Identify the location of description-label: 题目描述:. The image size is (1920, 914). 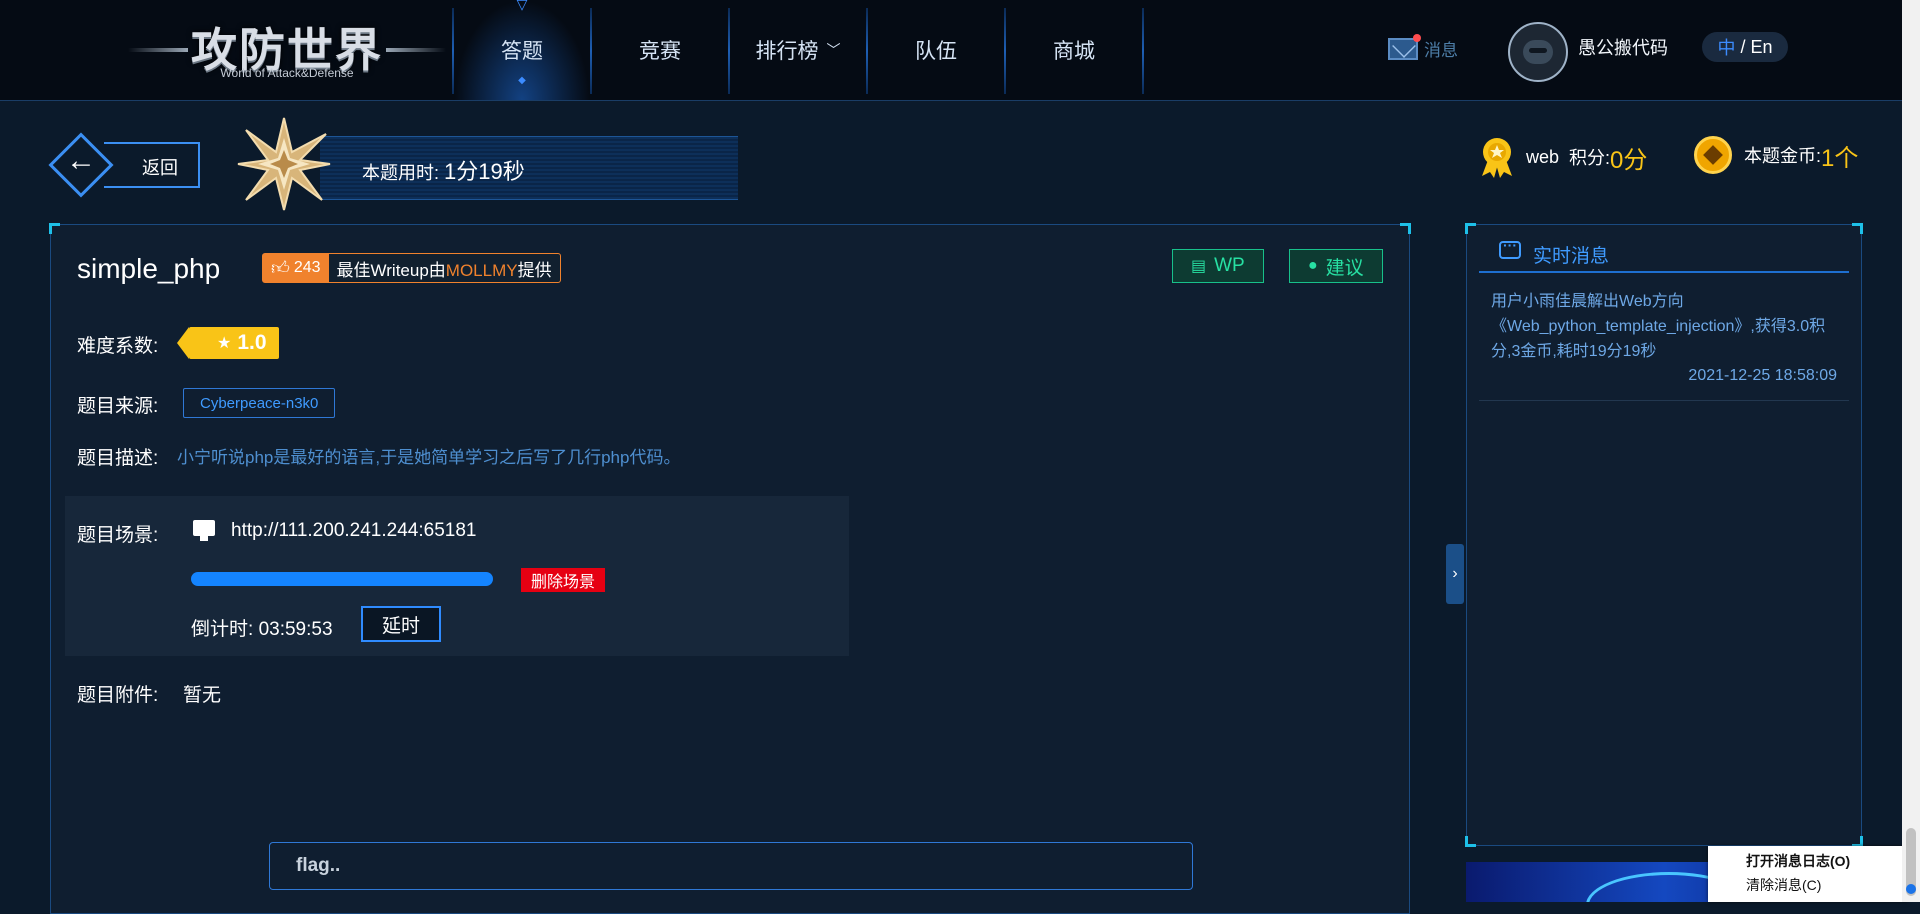
(118, 458).